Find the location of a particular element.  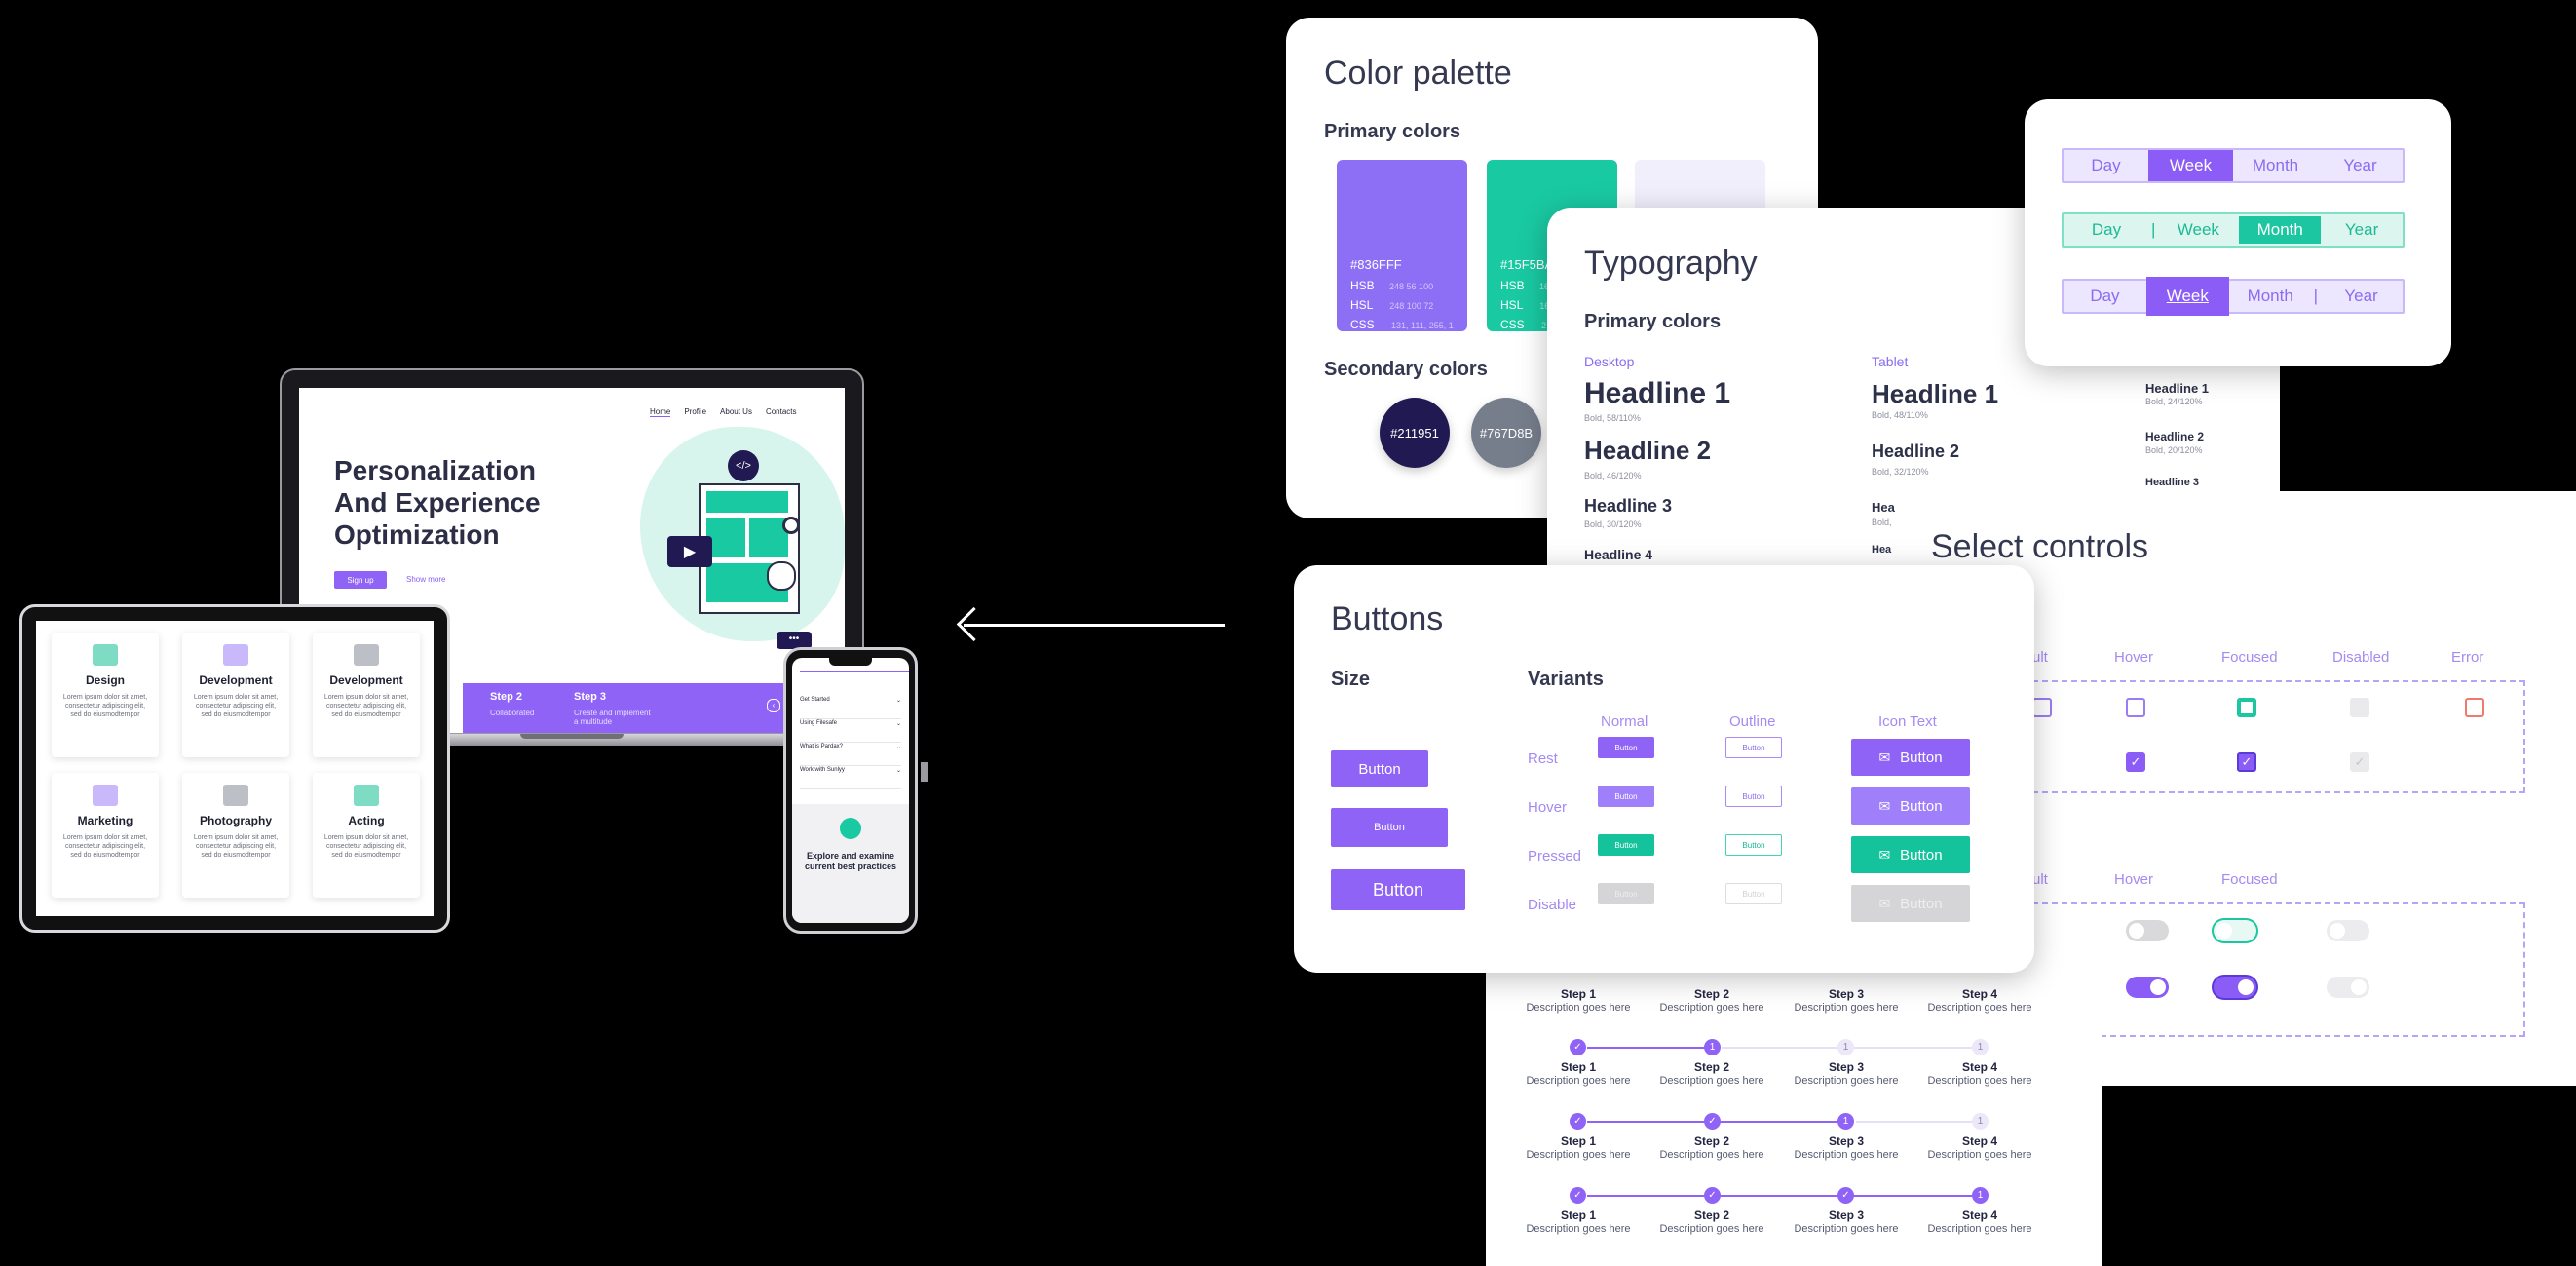

row-hover: Hover is located at coordinates (1548, 807).